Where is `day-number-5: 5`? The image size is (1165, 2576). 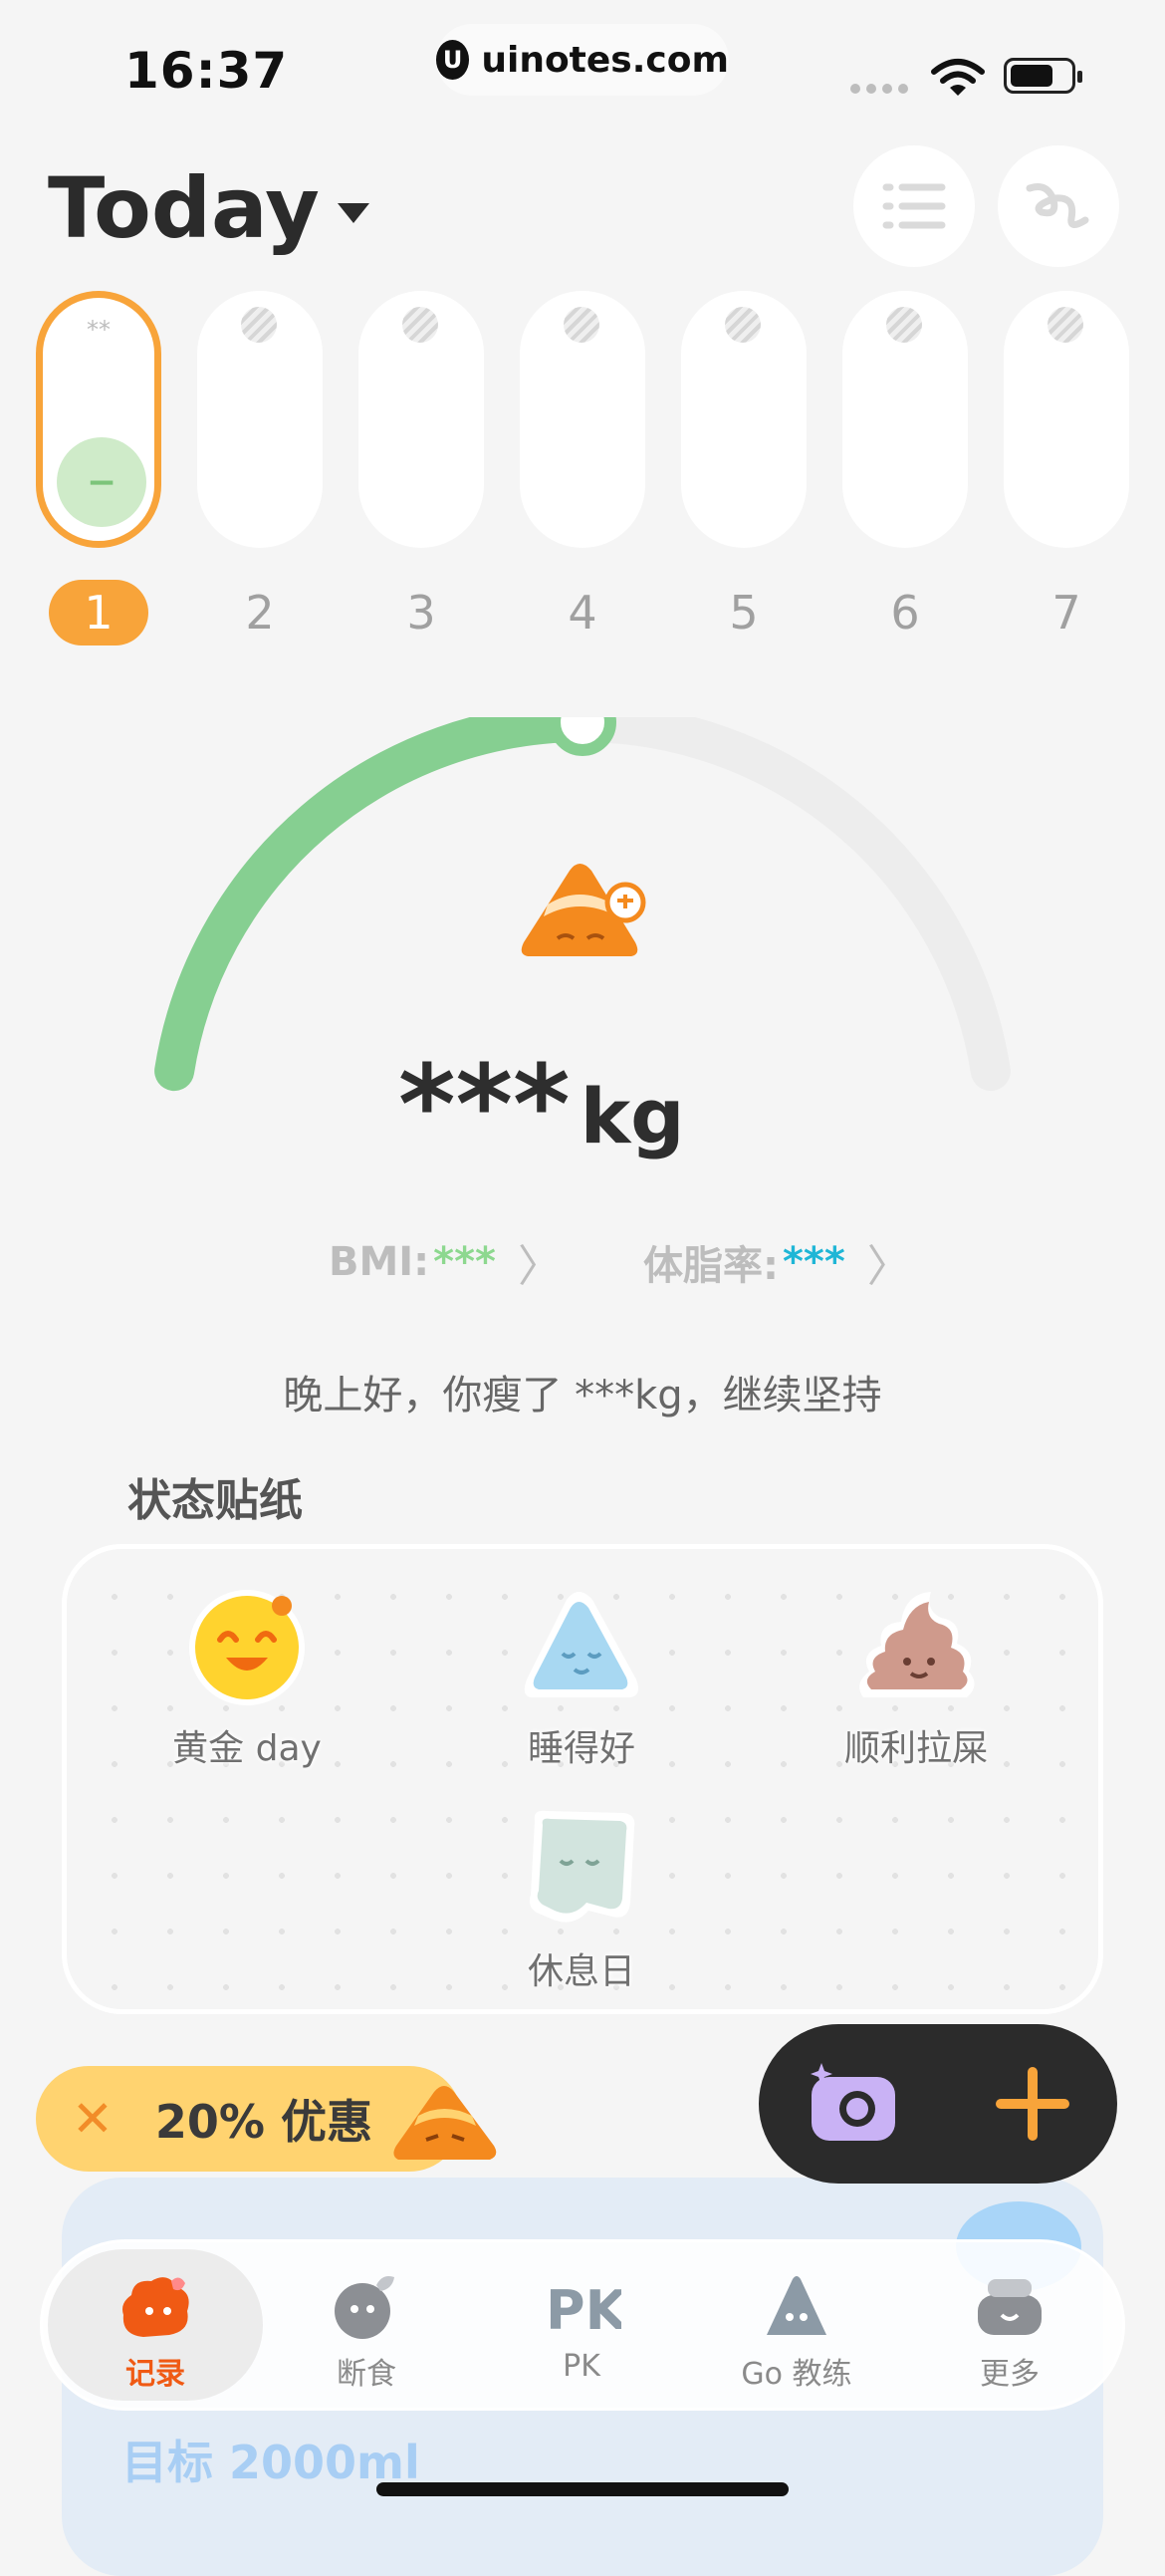
day-number-5: 5 is located at coordinates (744, 612).